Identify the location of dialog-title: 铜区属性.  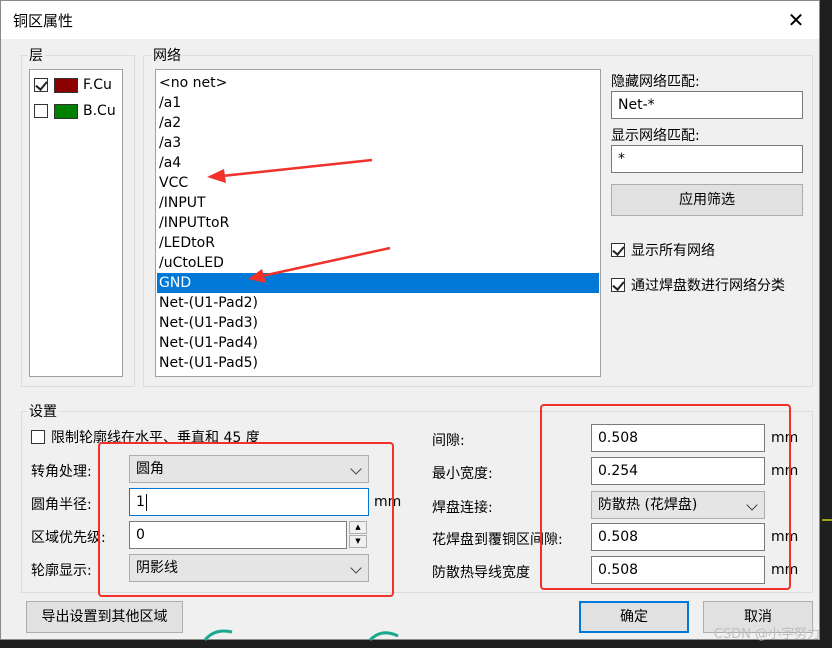
(43, 21).